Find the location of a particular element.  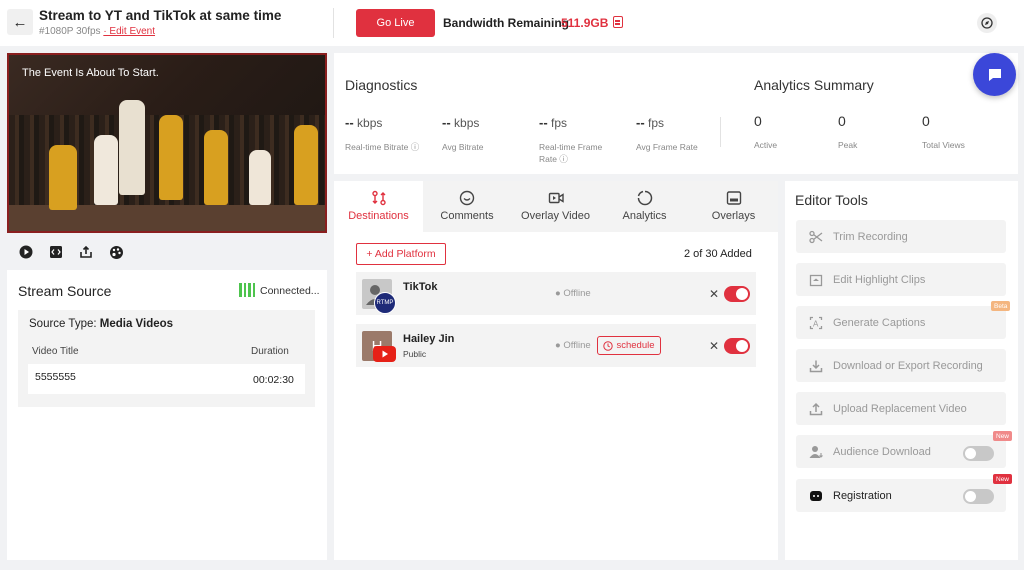

column-header-video-title: Video Title is located at coordinates (55, 351).